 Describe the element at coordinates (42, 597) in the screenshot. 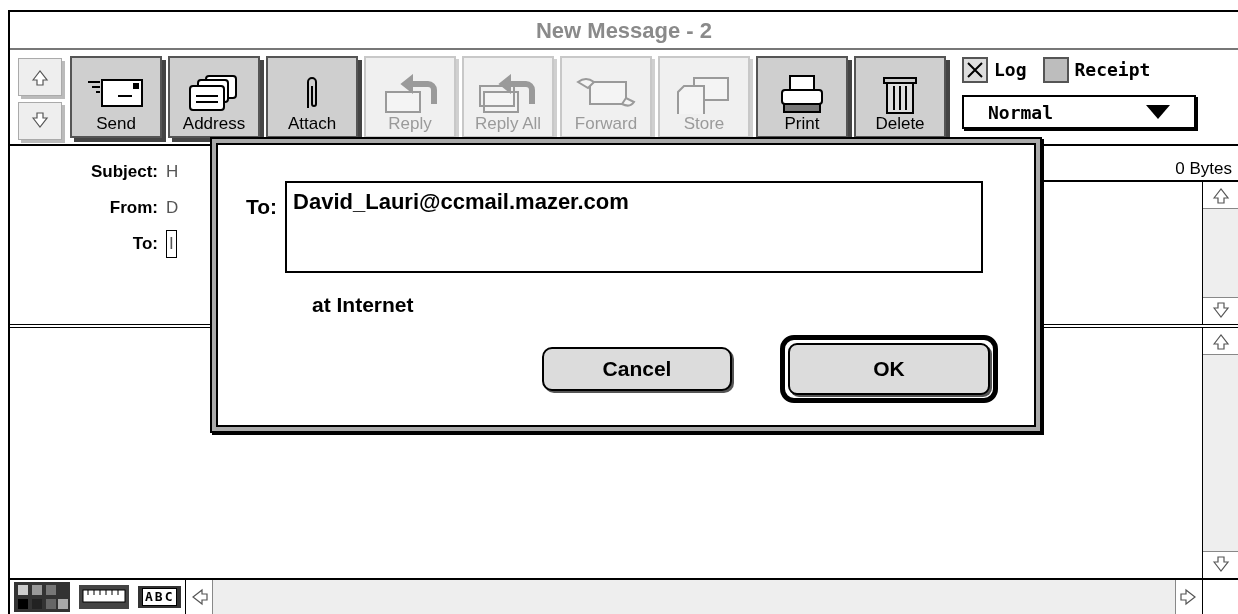

I see `color-palette-icon` at that location.